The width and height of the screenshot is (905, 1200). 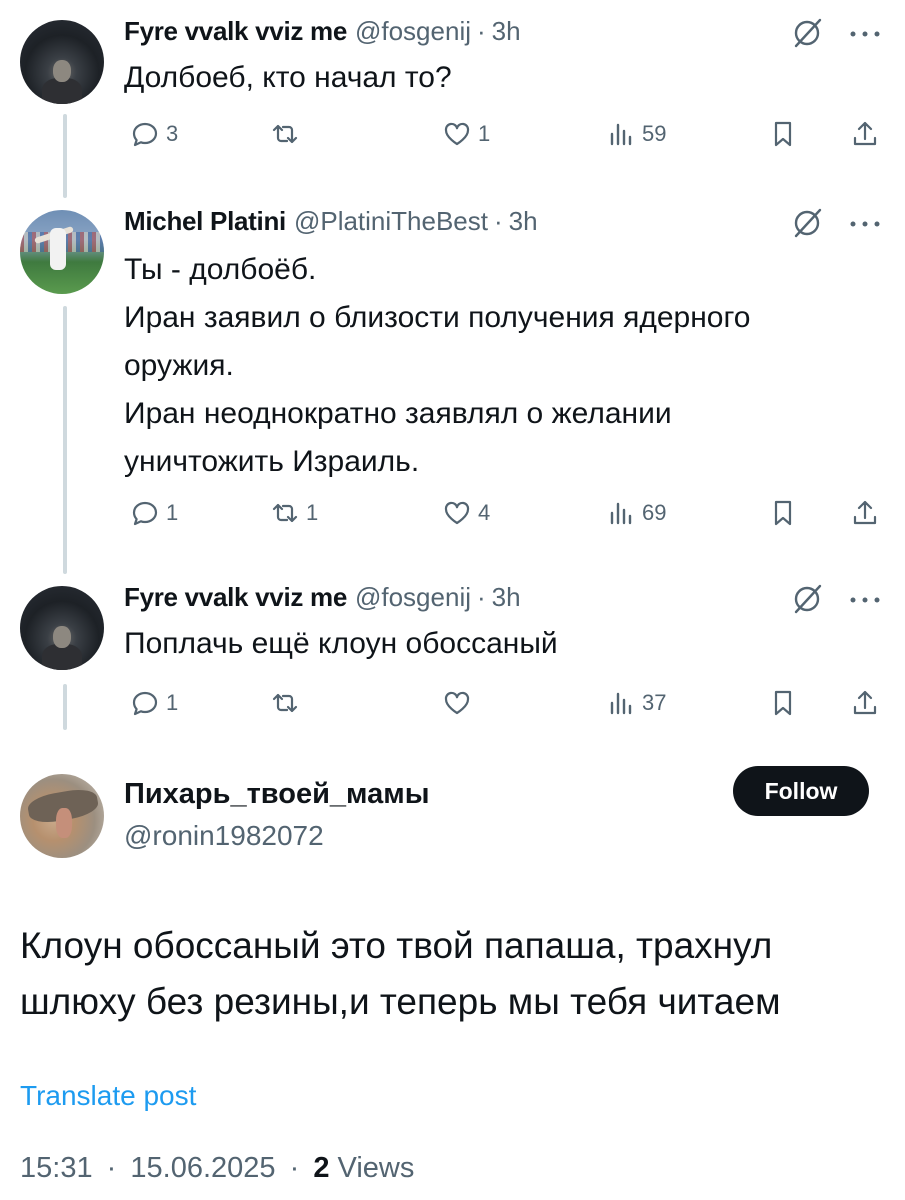 What do you see at coordinates (276, 794) in the screenshot?
I see `display-name: Пихарь_твоей_мамы` at bounding box center [276, 794].